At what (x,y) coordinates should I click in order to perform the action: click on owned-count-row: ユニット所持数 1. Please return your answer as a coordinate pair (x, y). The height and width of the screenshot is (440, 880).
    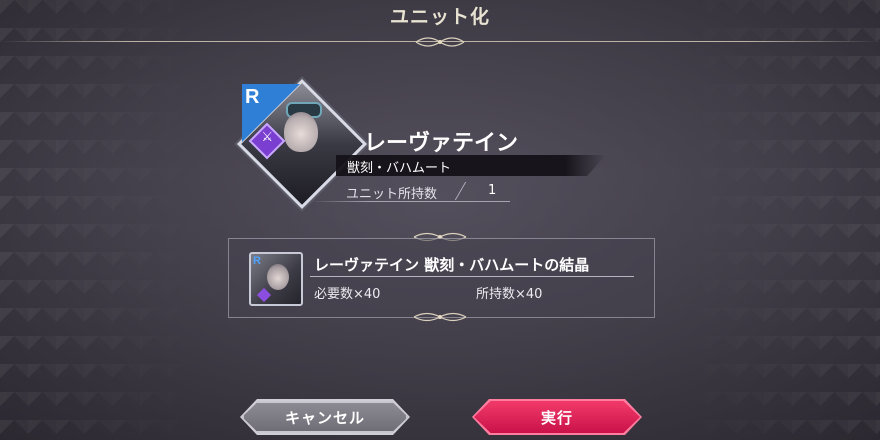
    Looking at the image, I should click on (410, 192).